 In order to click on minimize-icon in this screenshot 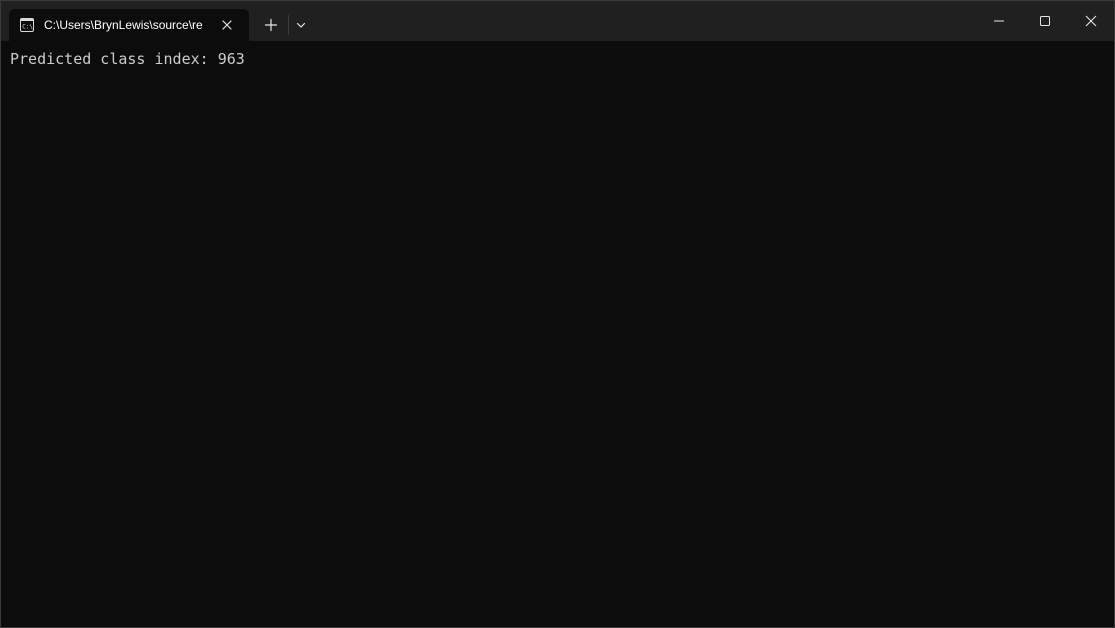, I will do `click(999, 21)`.